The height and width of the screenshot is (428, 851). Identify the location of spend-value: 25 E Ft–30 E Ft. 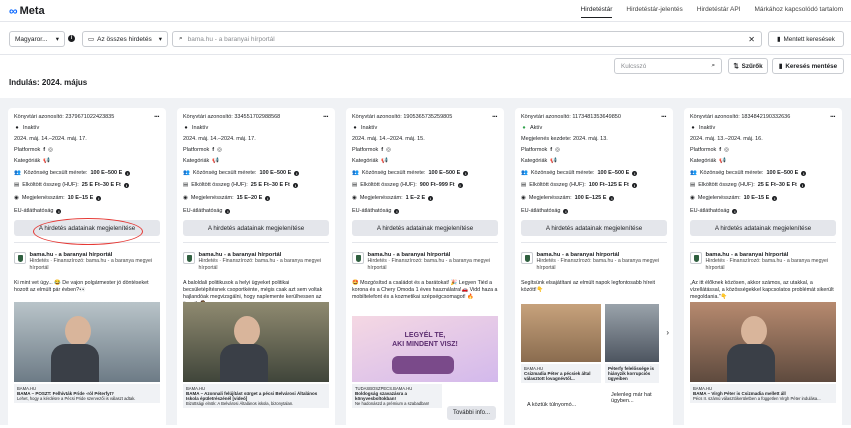
(777, 185).